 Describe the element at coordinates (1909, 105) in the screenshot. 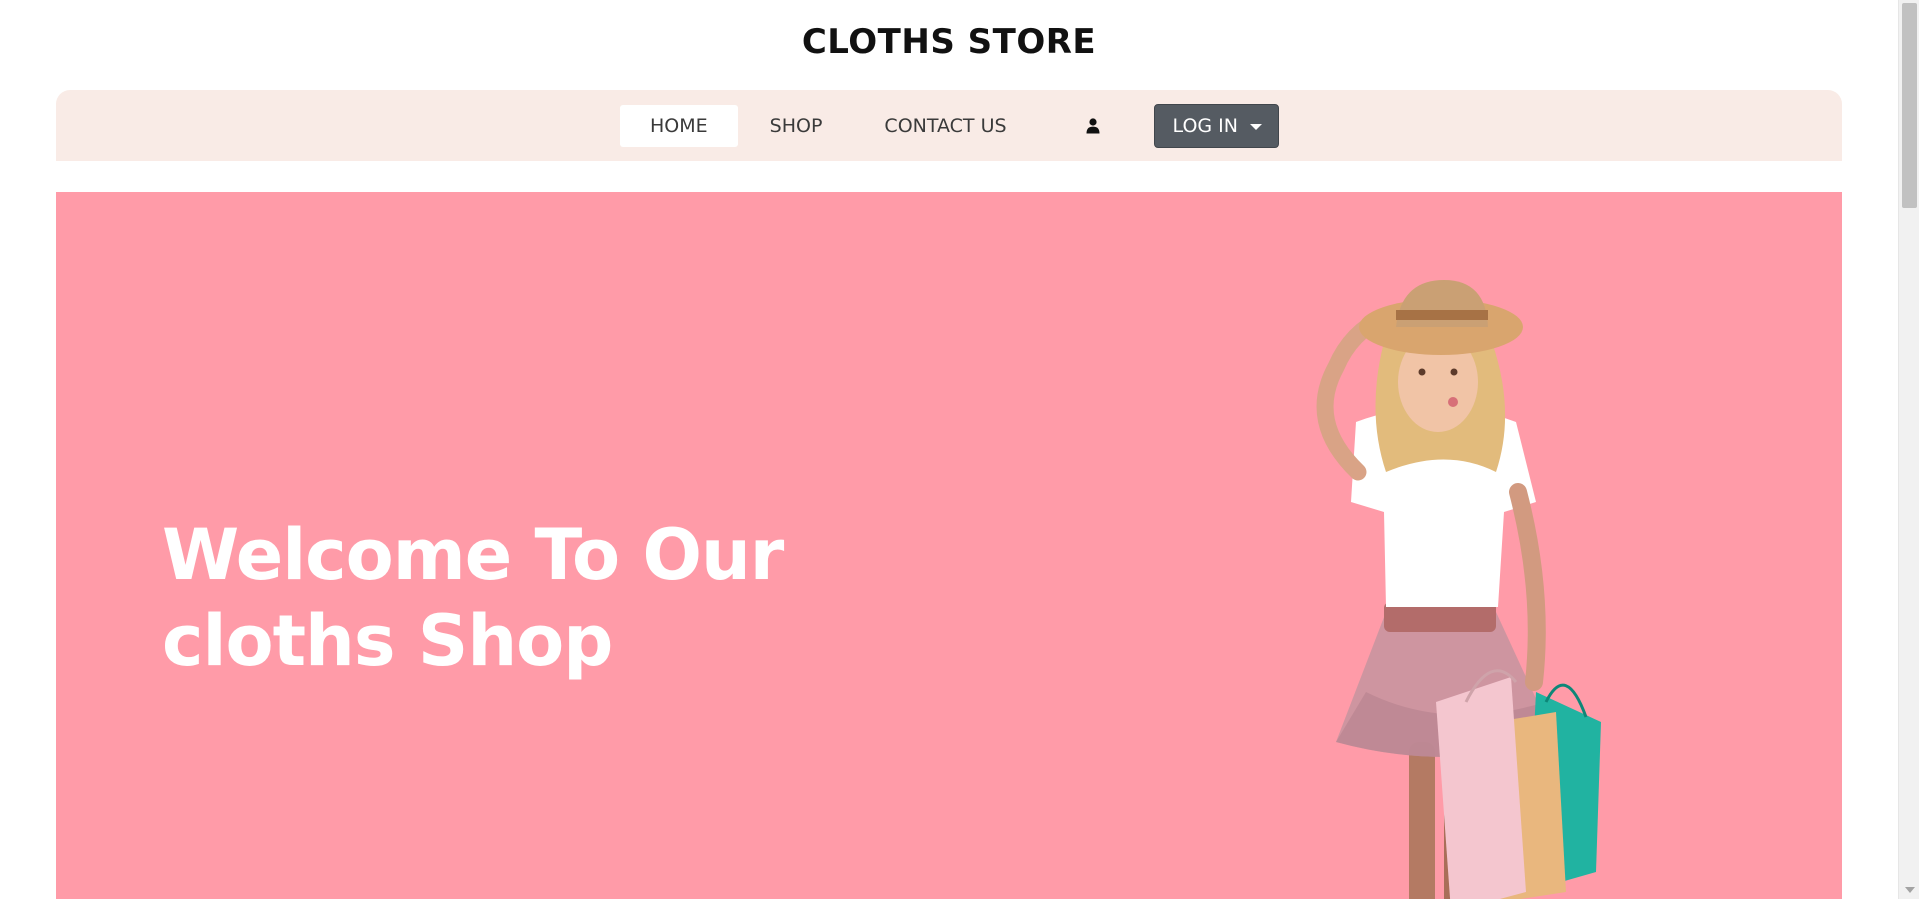

I see `scrollbar-thumb` at that location.